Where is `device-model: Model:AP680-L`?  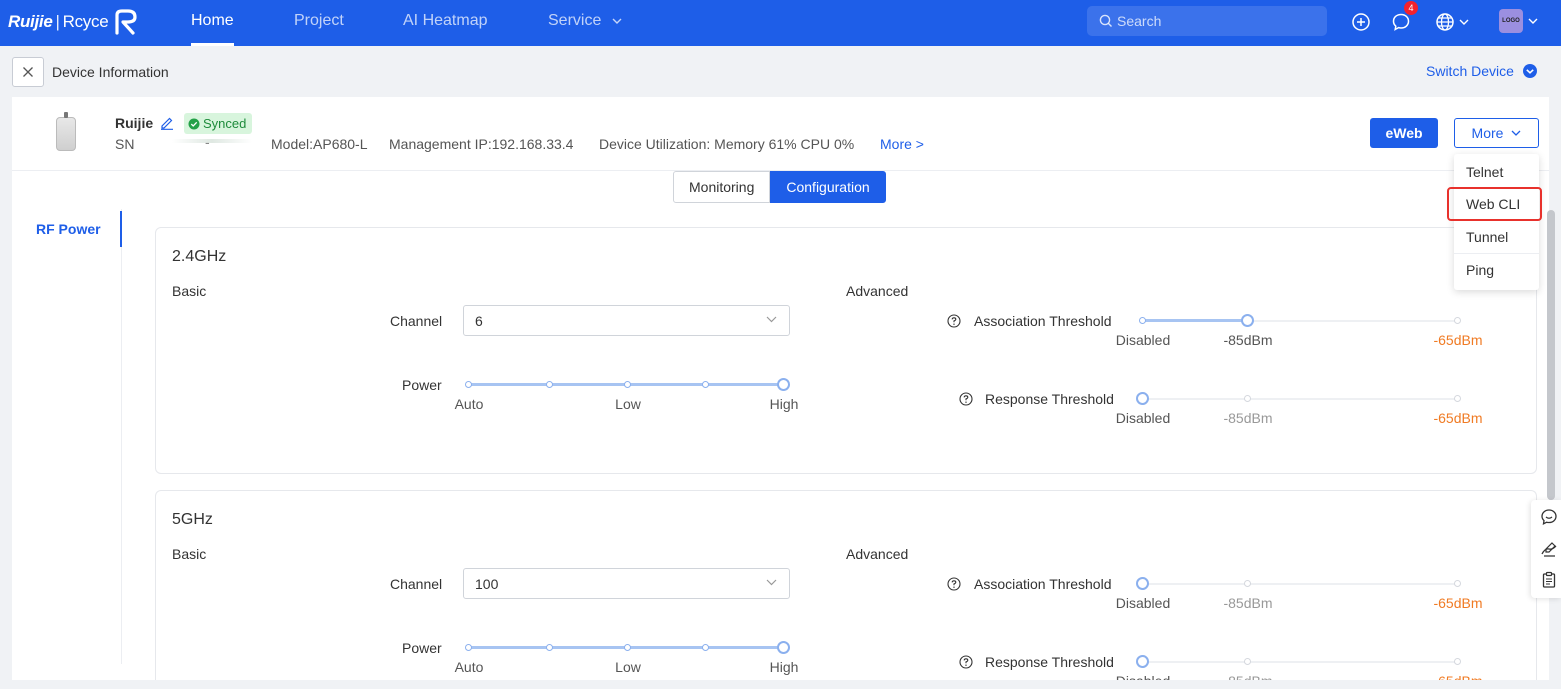 device-model: Model:AP680-L is located at coordinates (319, 144).